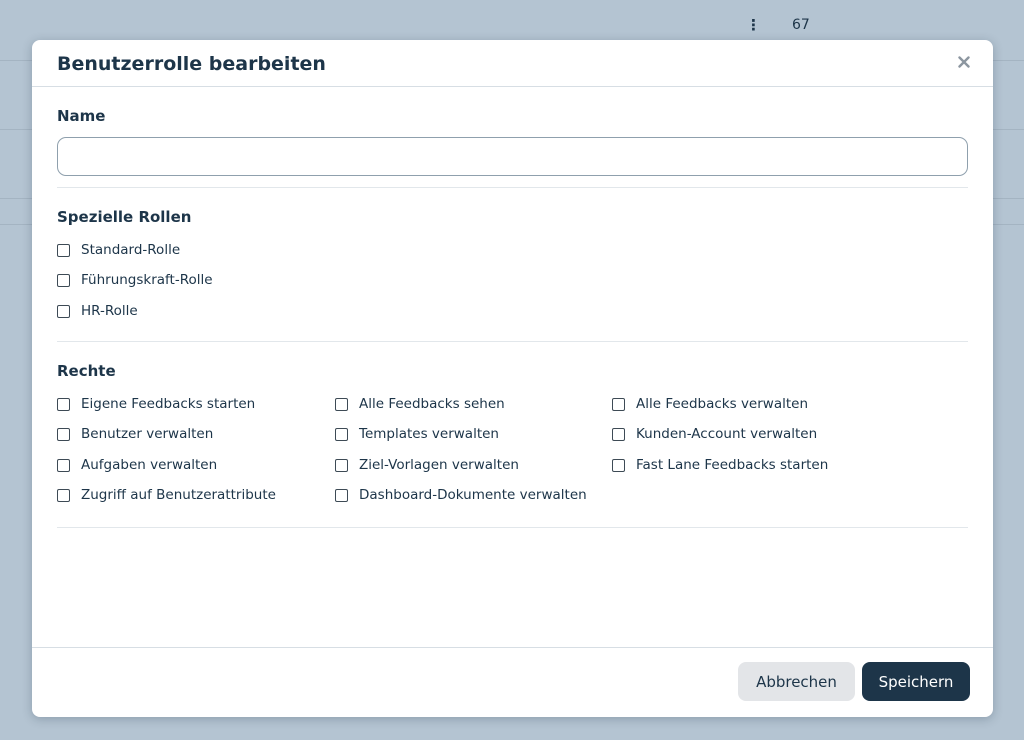  Describe the element at coordinates (722, 404) in the screenshot. I see `checkbox-label: Alle Feedbacks verwalten` at that location.